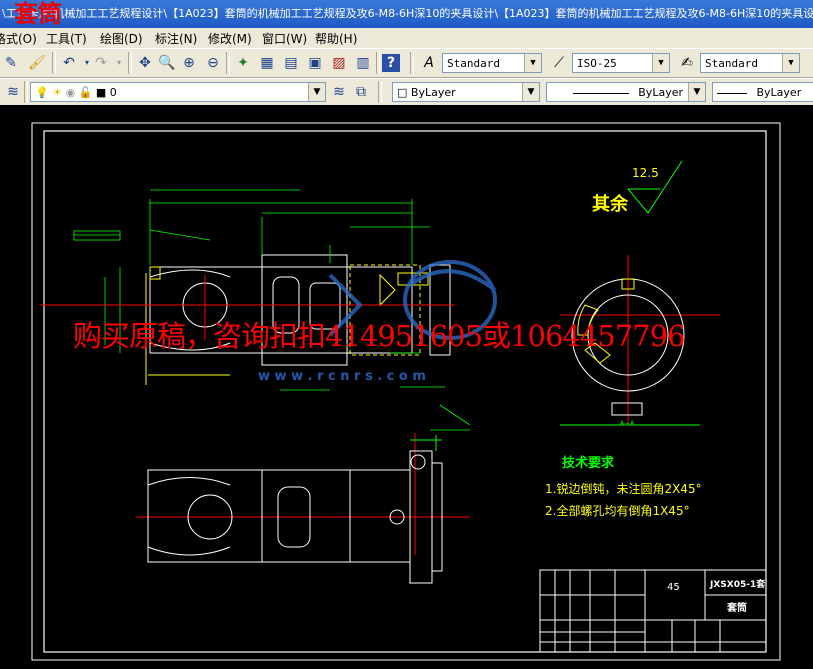 The width and height of the screenshot is (813, 669). I want to click on dimension-style-select: ISO-25 ▼, so click(621, 63).